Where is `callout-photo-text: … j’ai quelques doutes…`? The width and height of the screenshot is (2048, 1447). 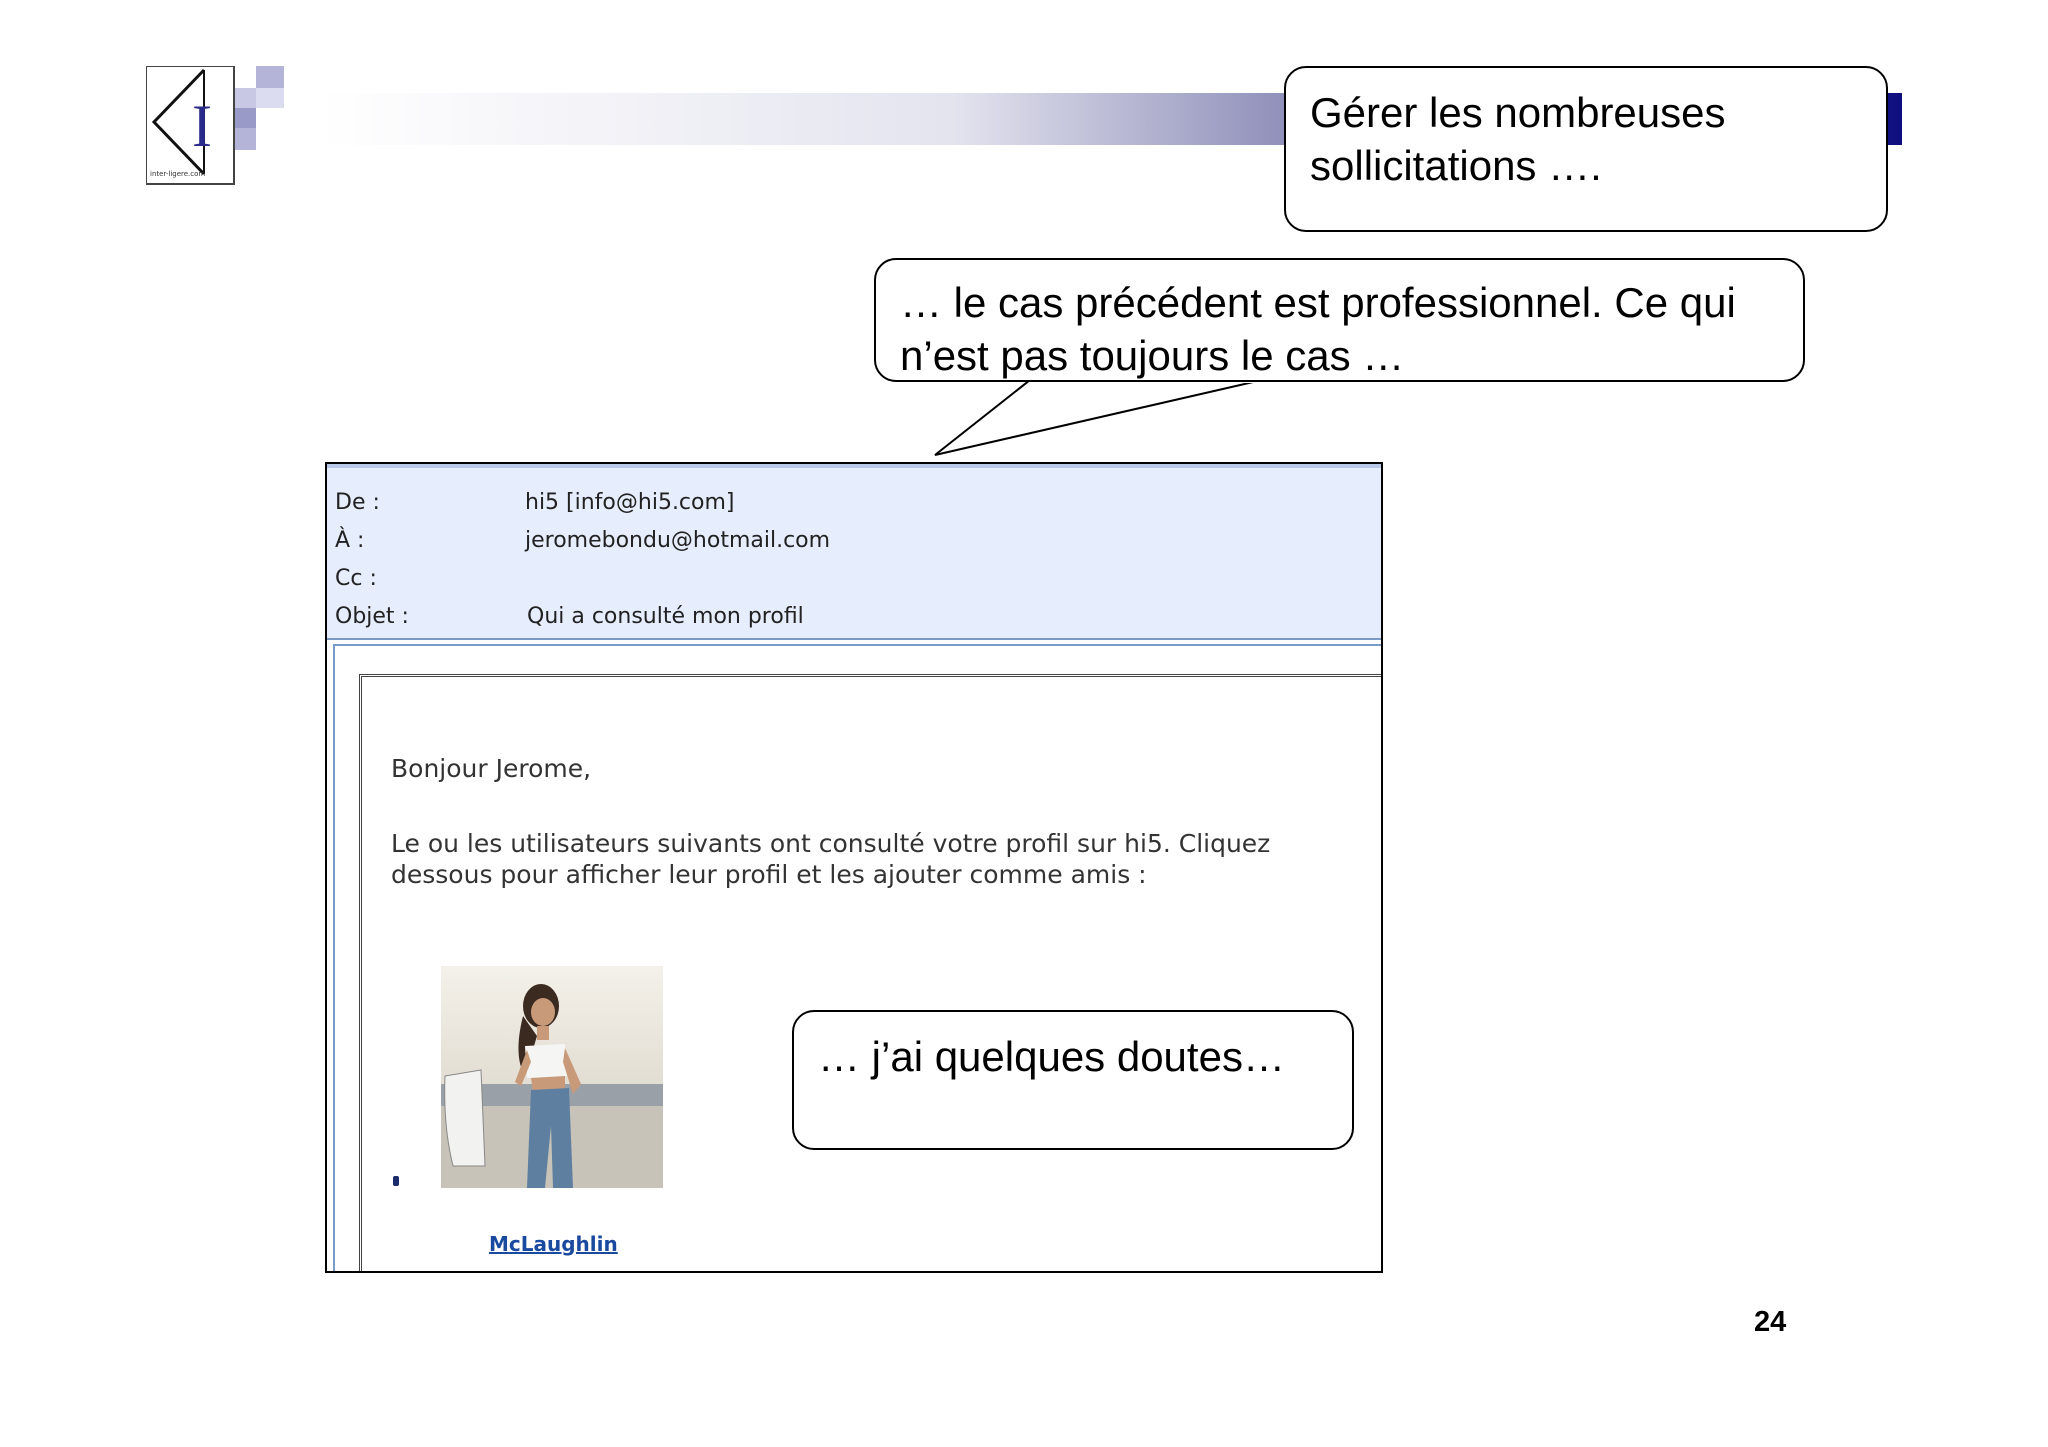
callout-photo-text: … j’ai quelques doutes… is located at coordinates (1051, 1056).